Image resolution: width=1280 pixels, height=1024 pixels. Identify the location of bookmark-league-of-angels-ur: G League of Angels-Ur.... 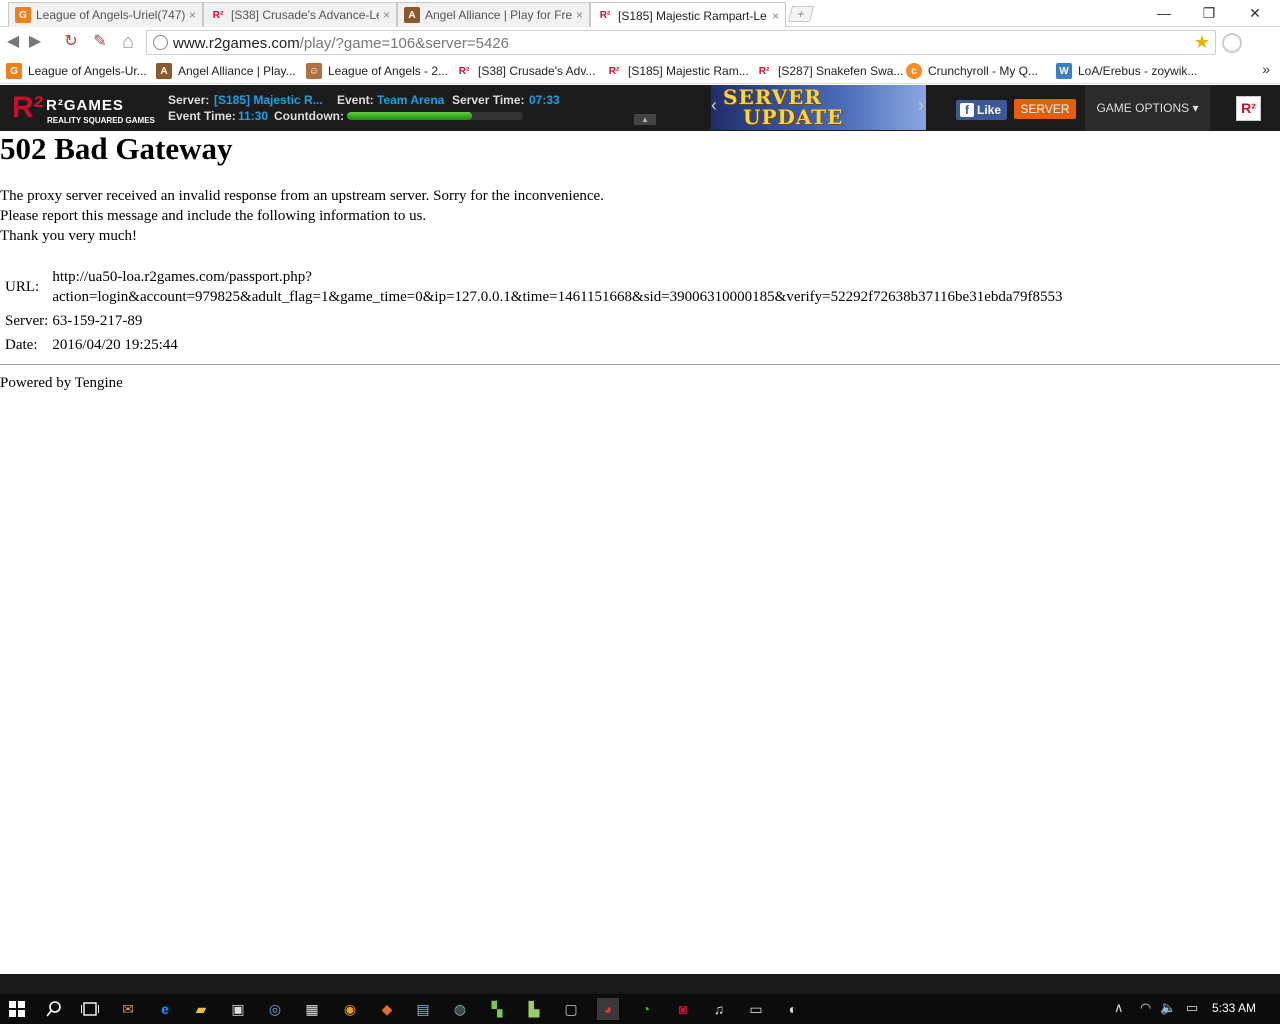
(76, 71).